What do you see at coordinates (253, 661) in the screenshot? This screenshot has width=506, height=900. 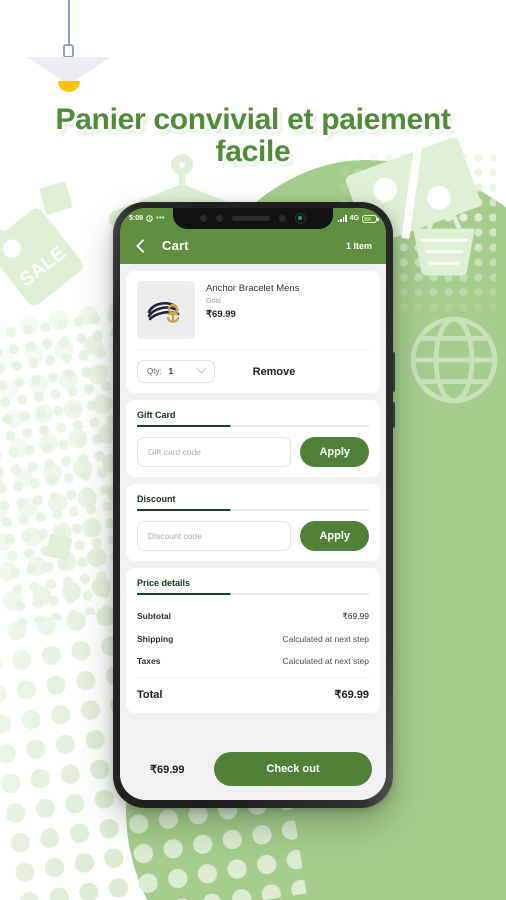 I see `price-row: Taxes Calculated at next step` at bounding box center [253, 661].